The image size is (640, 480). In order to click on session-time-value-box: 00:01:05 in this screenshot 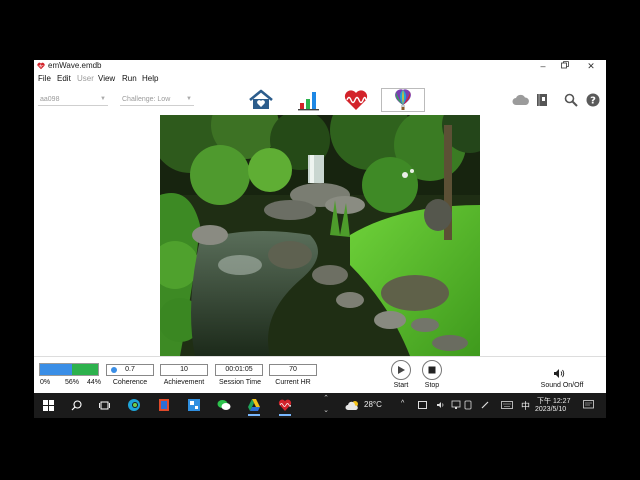, I will do `click(239, 370)`.